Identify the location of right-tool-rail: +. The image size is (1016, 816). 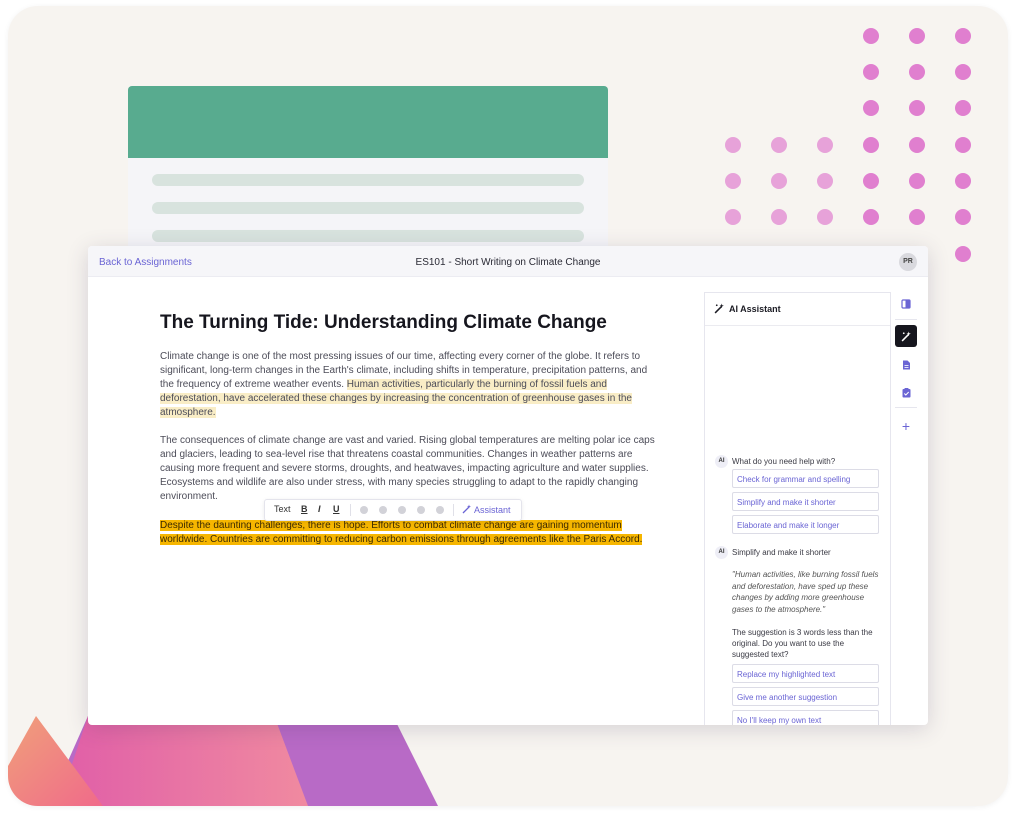
(906, 508).